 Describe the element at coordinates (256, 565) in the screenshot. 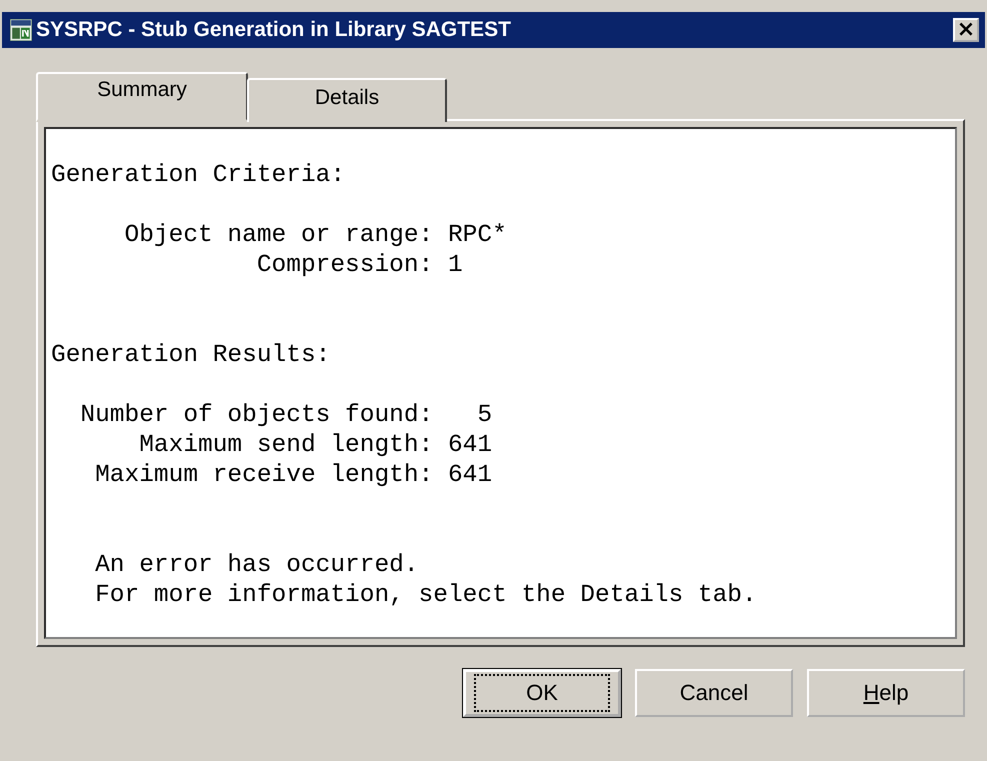

I see `summary-line: An error has occurred.` at that location.